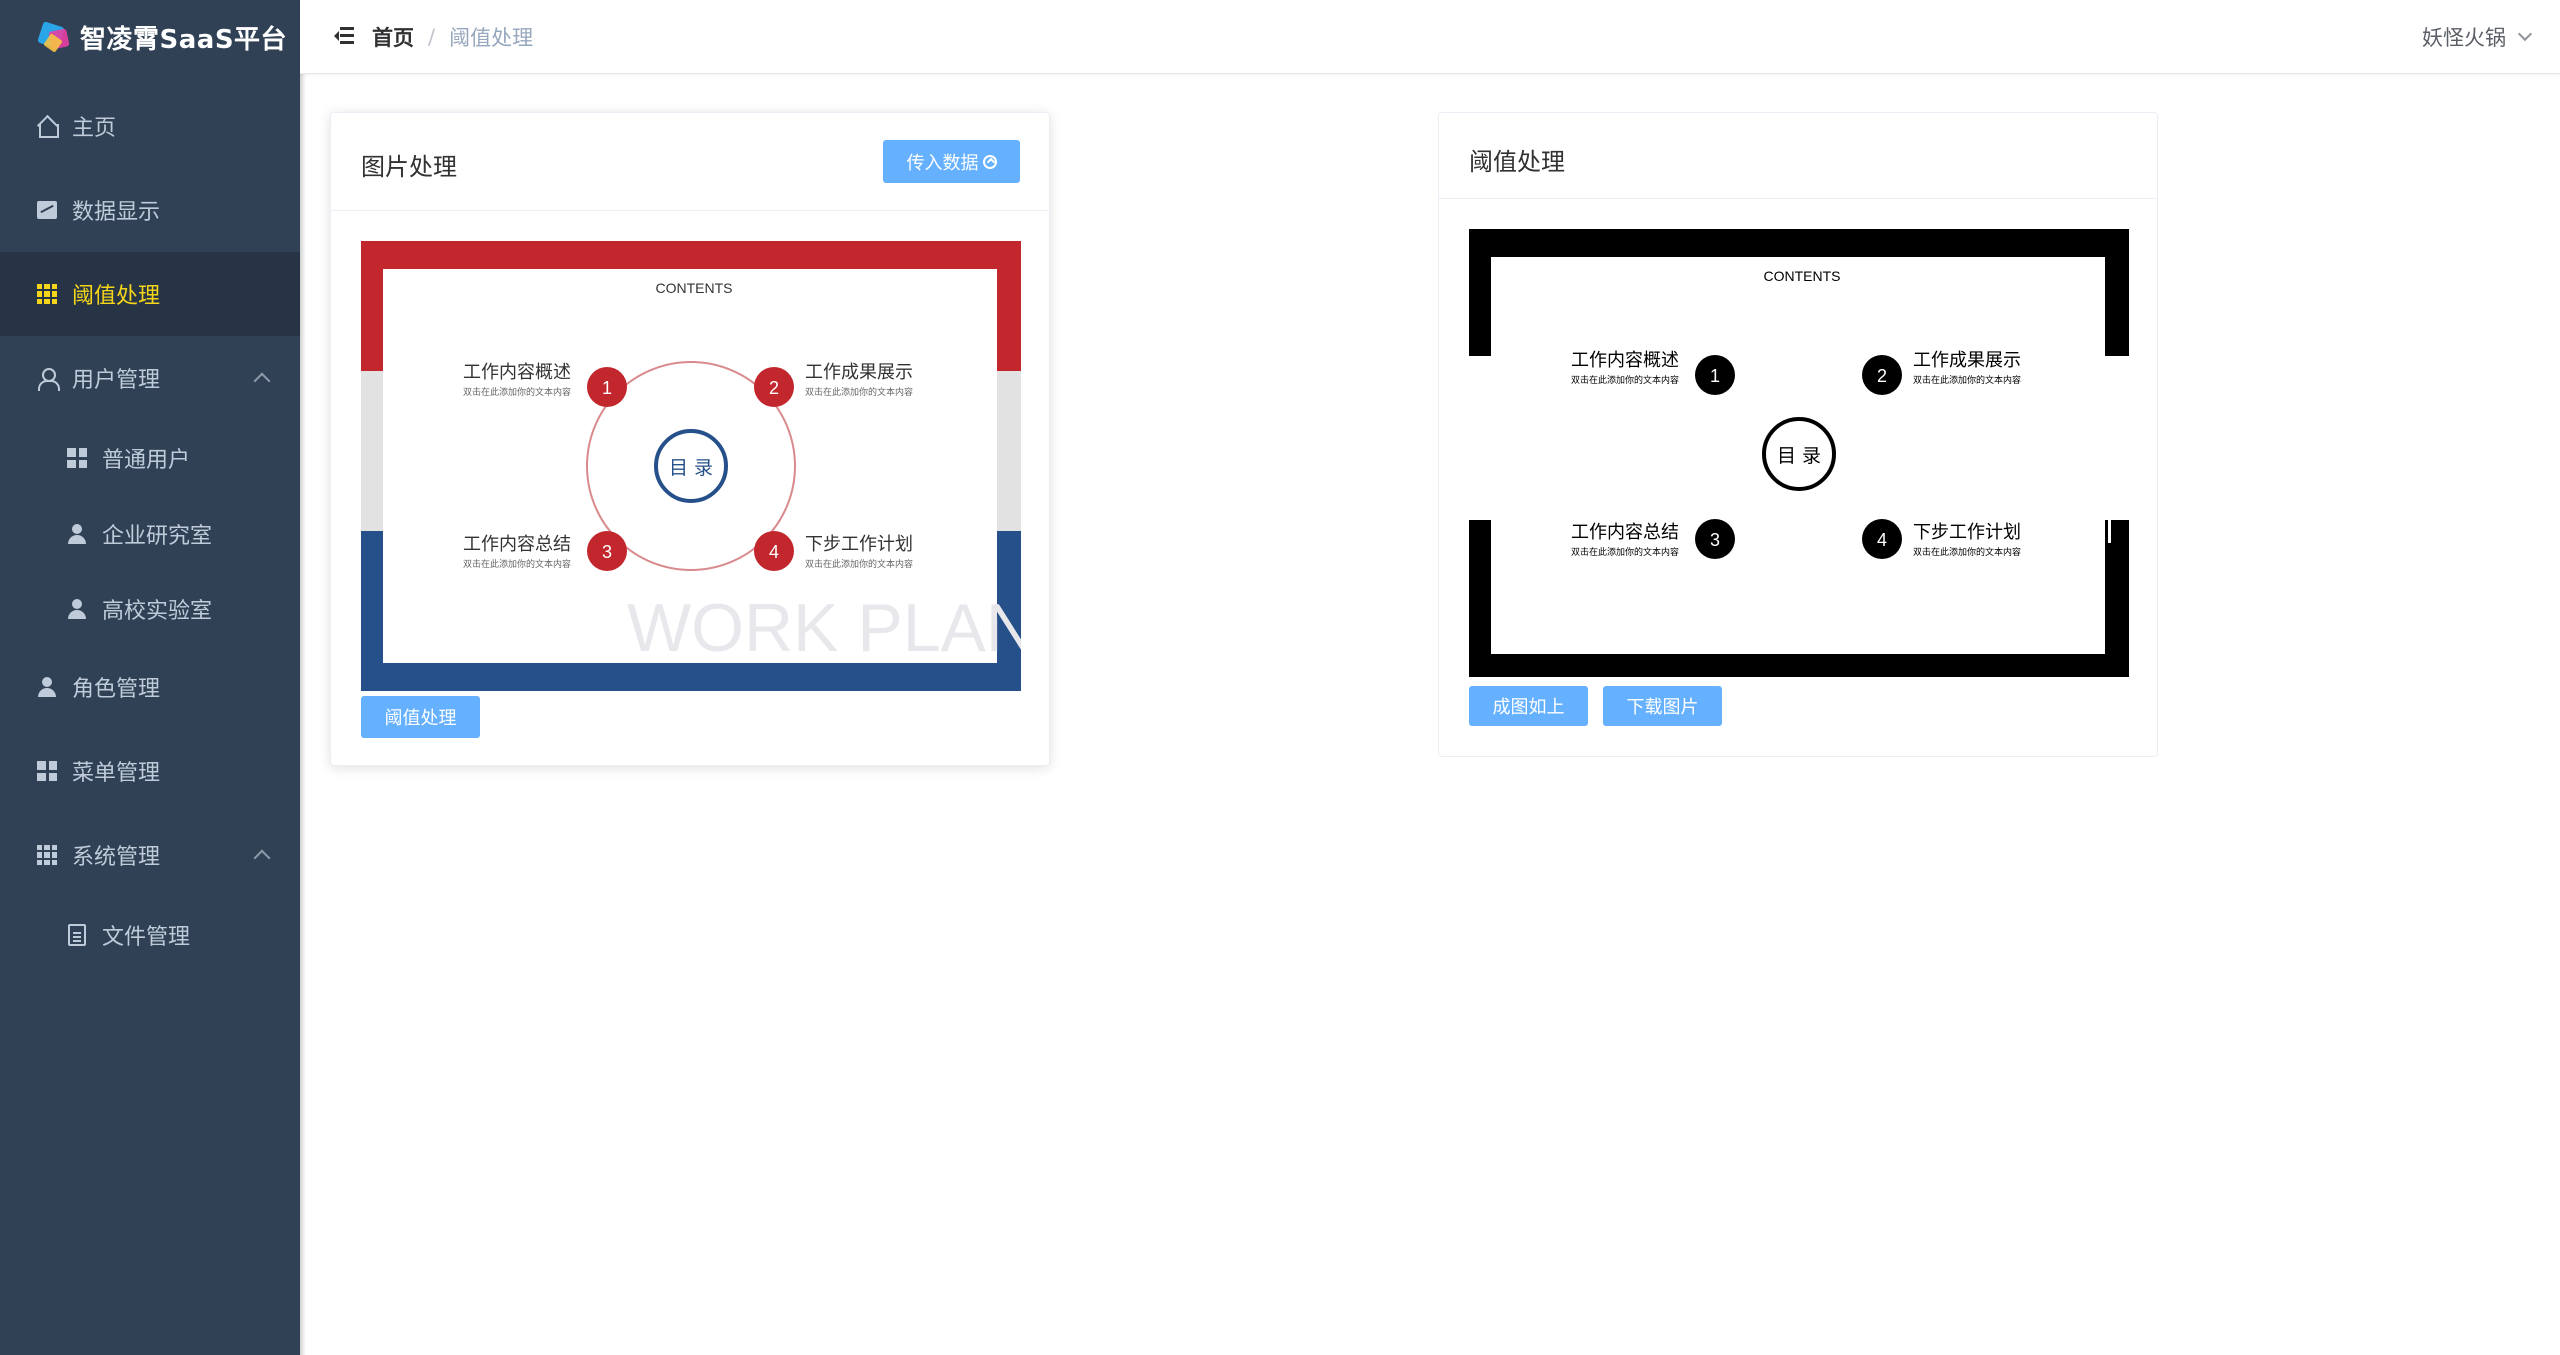 This screenshot has width=2560, height=1355. What do you see at coordinates (116, 773) in the screenshot?
I see `sidebar-item-label: 菜单管理` at bounding box center [116, 773].